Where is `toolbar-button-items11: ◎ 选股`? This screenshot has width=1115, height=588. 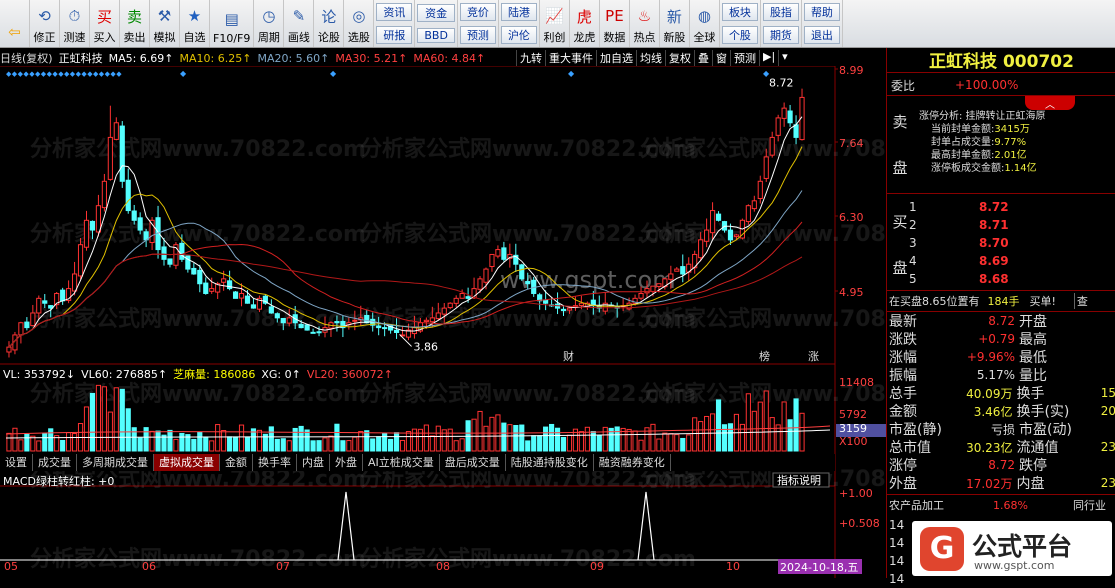 toolbar-button-items11: ◎ 选股 is located at coordinates (359, 23).